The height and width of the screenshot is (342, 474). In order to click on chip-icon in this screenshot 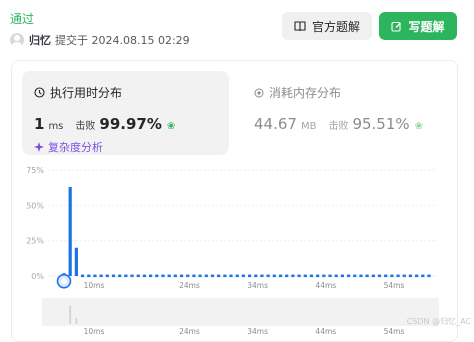, I will do `click(259, 92)`.